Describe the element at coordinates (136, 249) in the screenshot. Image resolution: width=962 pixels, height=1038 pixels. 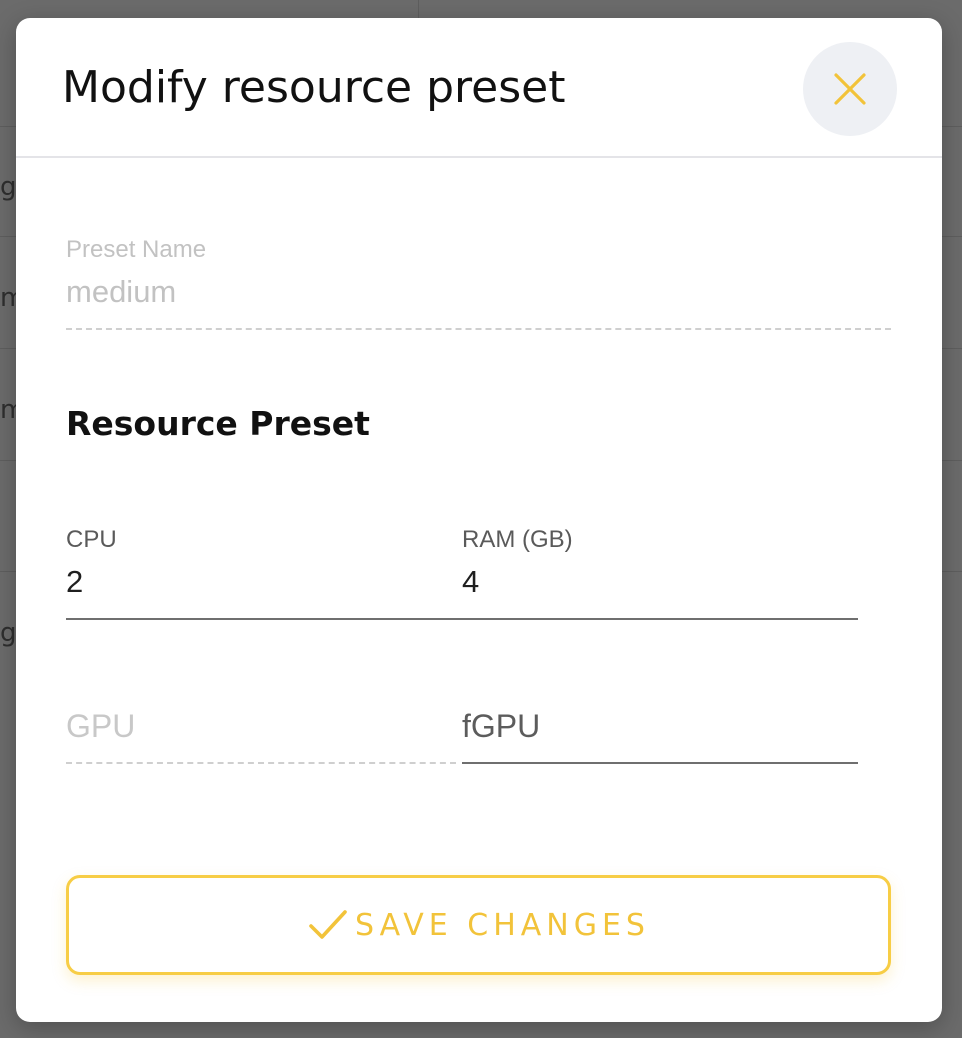
I see `preset-name-label: Preset Name` at that location.